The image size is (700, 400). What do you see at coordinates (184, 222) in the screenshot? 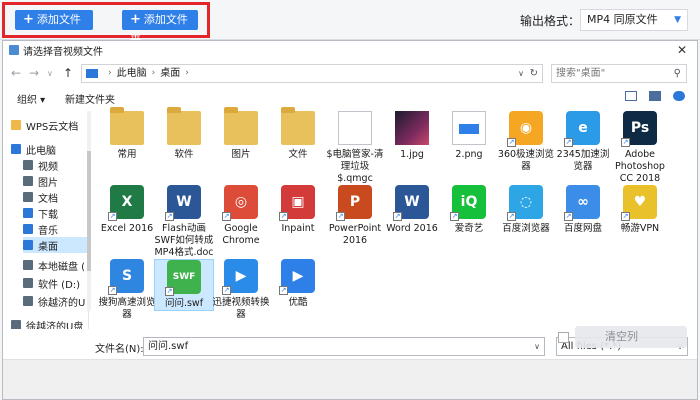
I see `file-item: W ↗ Flash动画SWF如何转成MP4格式.doc` at bounding box center [184, 222].